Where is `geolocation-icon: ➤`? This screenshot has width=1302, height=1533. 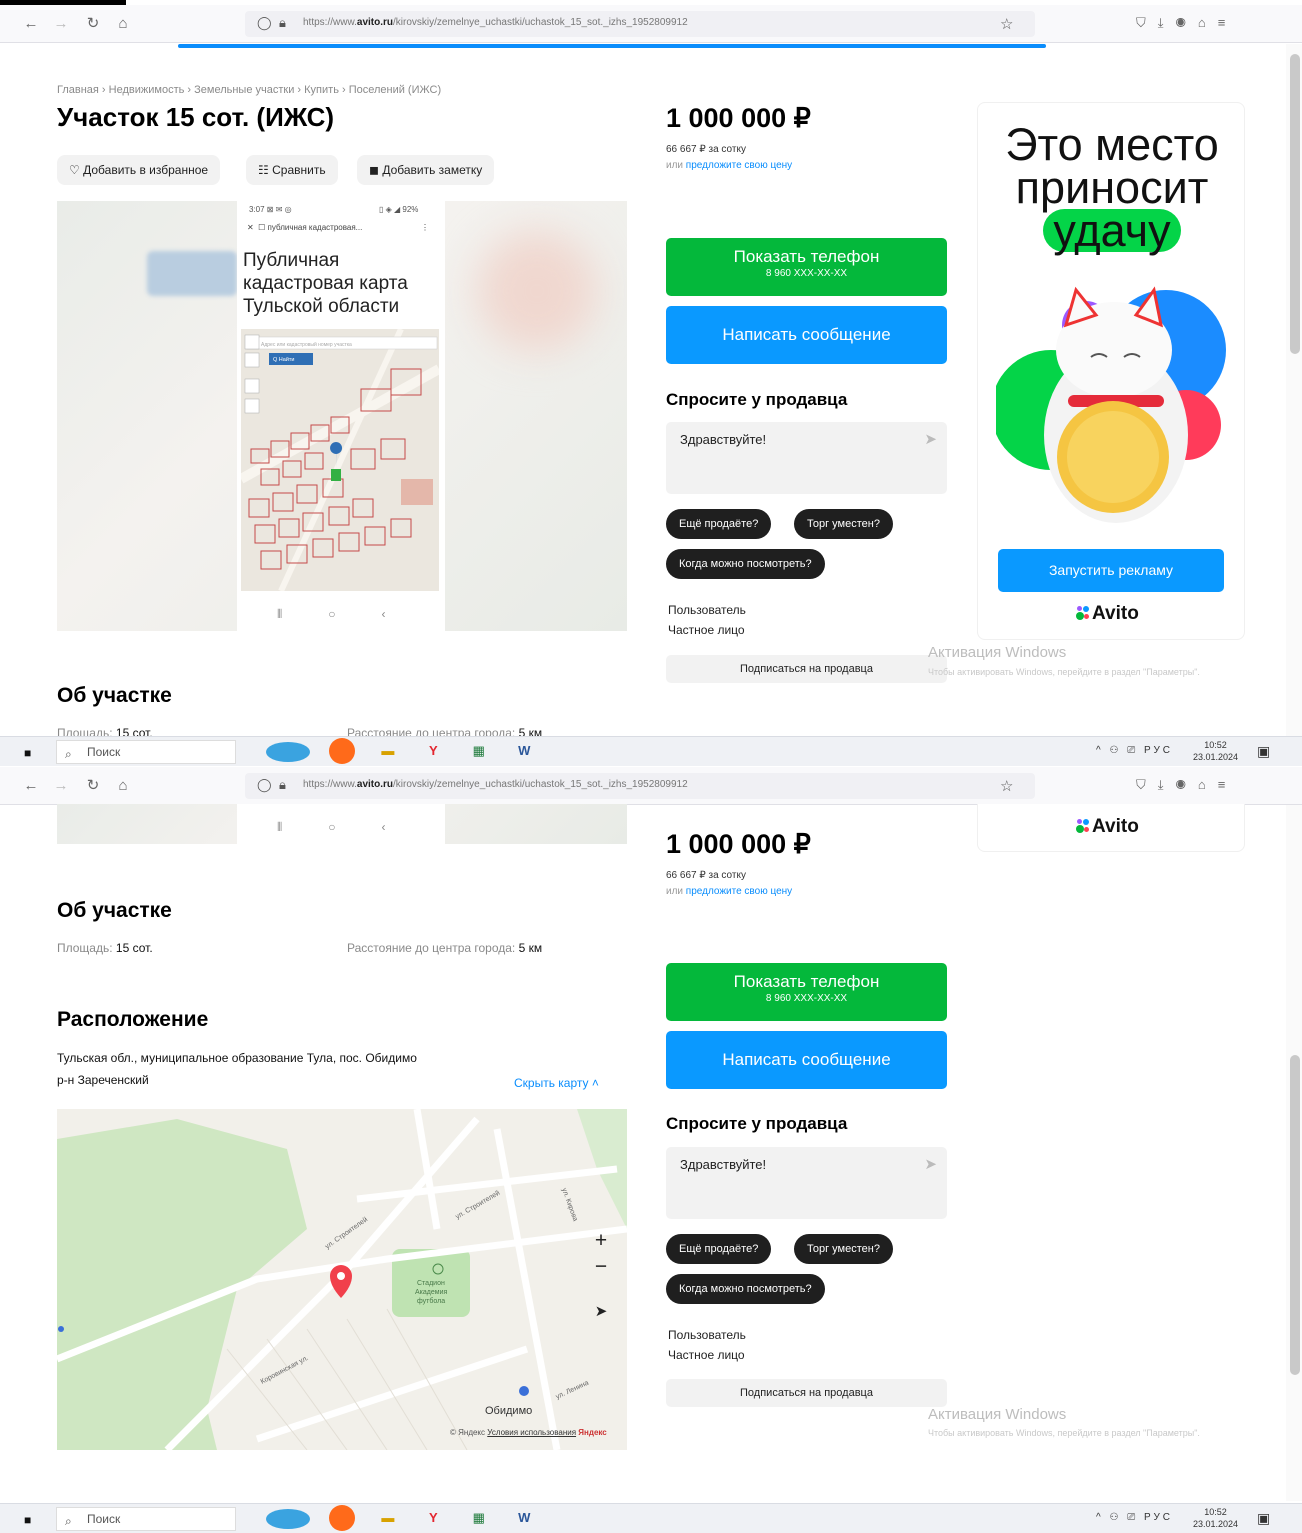
geolocation-icon: ➤ is located at coordinates (601, 1312).